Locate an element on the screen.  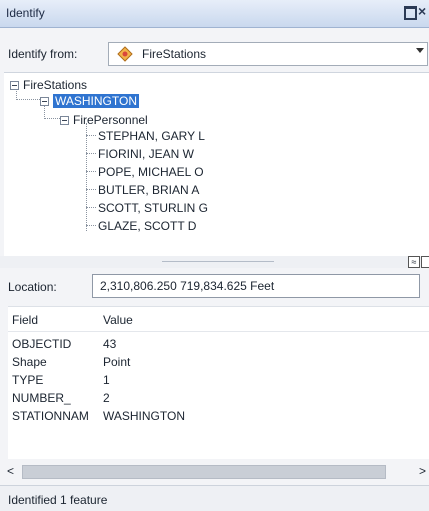
scroll-right-icon: > is located at coordinates (422, 471).